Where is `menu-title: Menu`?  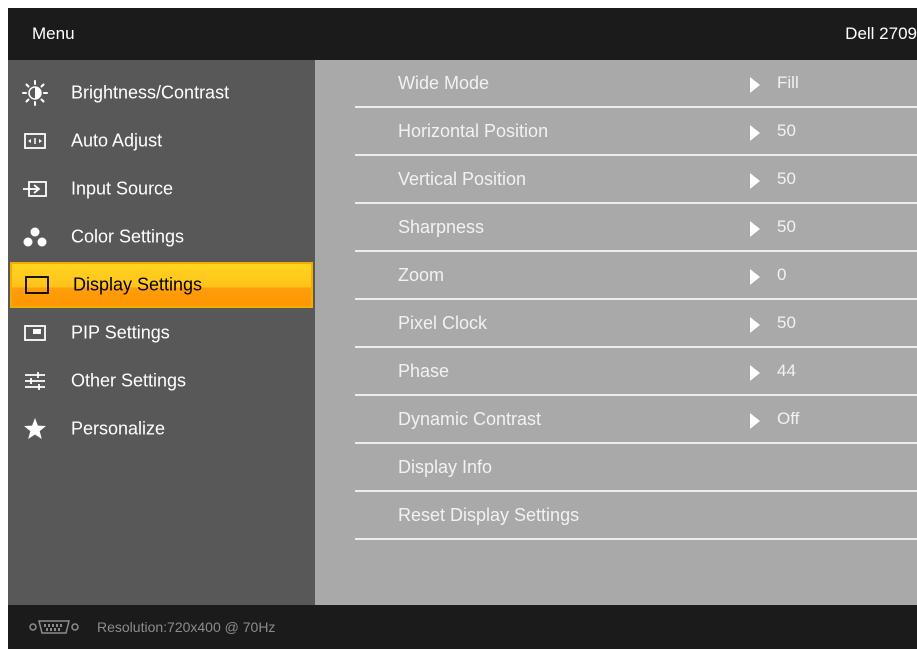
menu-title: Menu is located at coordinates (53, 33).